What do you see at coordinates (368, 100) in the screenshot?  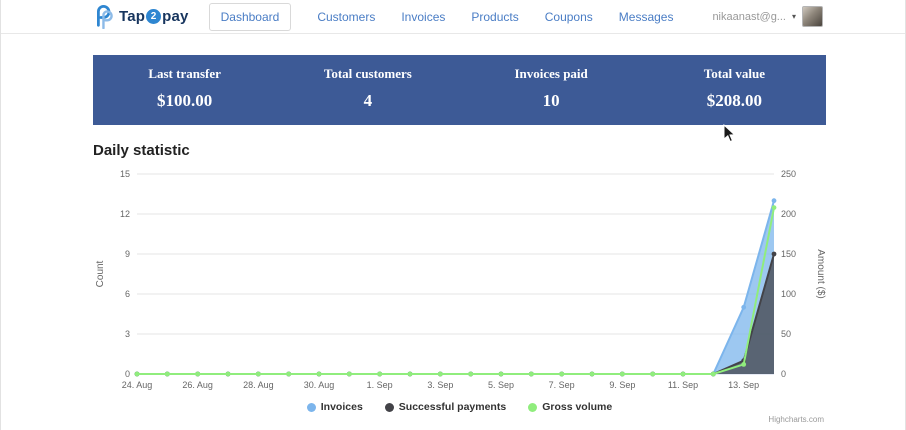 I see `stat-value: 4` at bounding box center [368, 100].